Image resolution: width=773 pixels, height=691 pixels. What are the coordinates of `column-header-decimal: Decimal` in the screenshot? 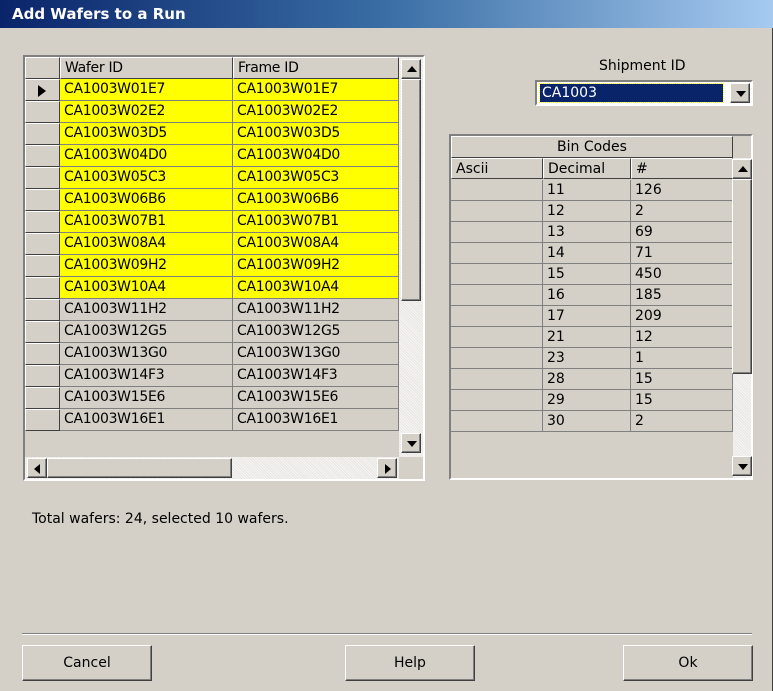 It's located at (587, 168).